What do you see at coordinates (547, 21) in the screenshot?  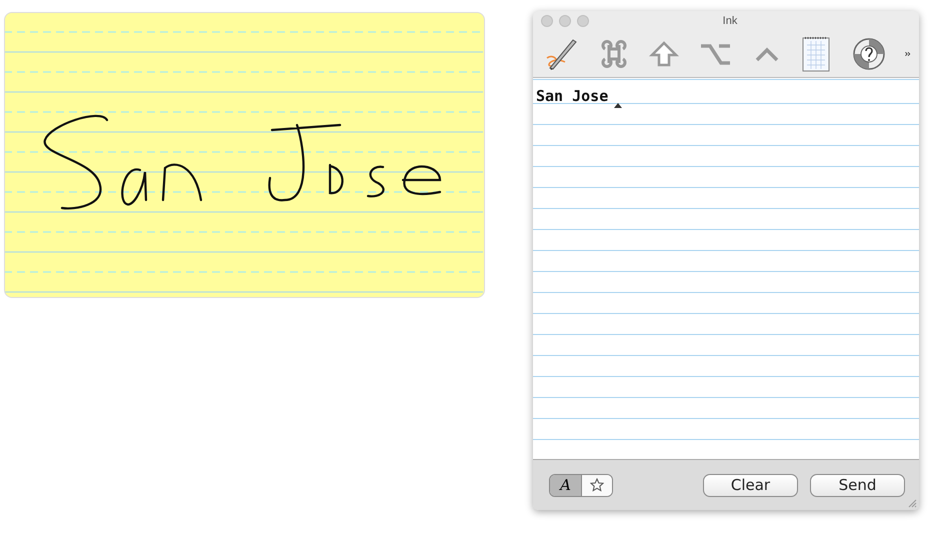 I see `close-button` at bounding box center [547, 21].